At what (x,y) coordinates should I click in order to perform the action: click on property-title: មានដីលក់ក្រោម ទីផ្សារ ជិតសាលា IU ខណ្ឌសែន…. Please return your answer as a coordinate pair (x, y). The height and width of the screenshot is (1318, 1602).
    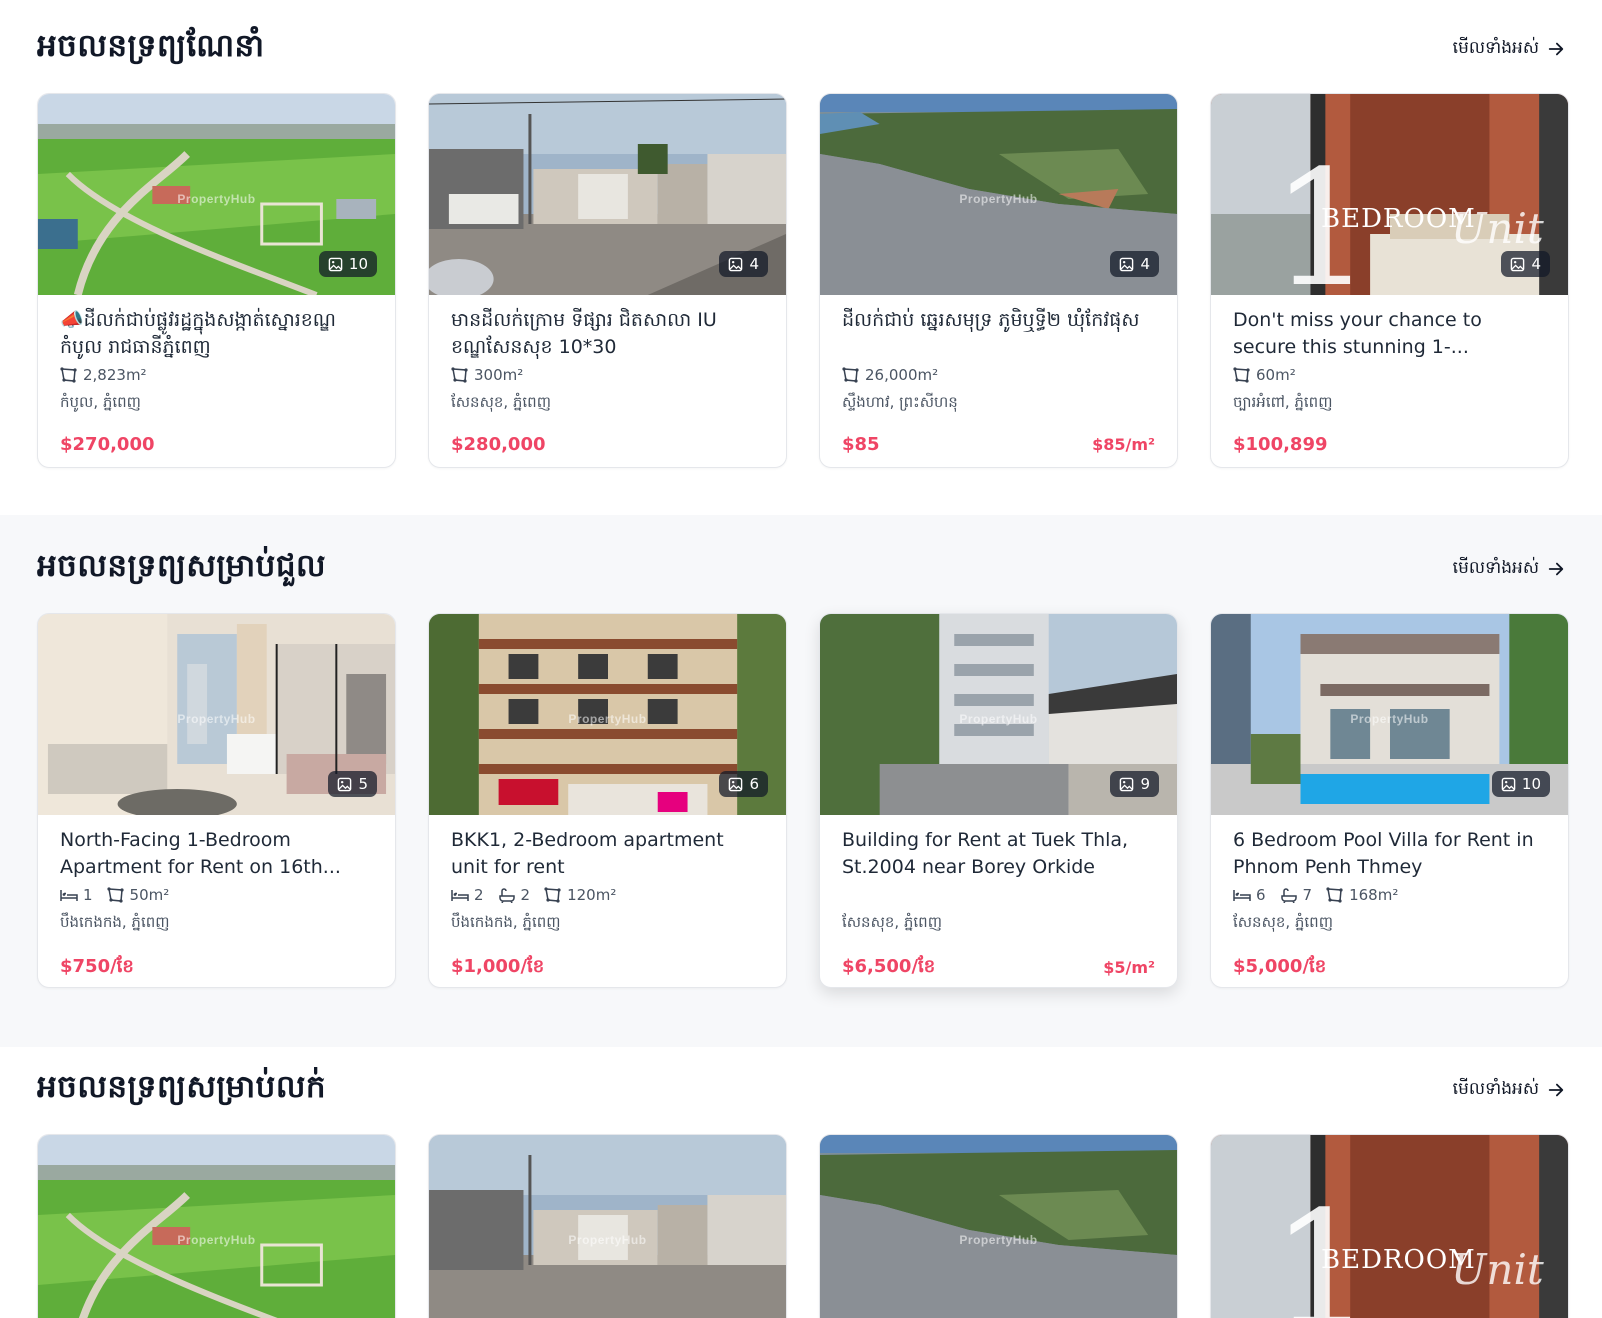
    Looking at the image, I should click on (607, 334).